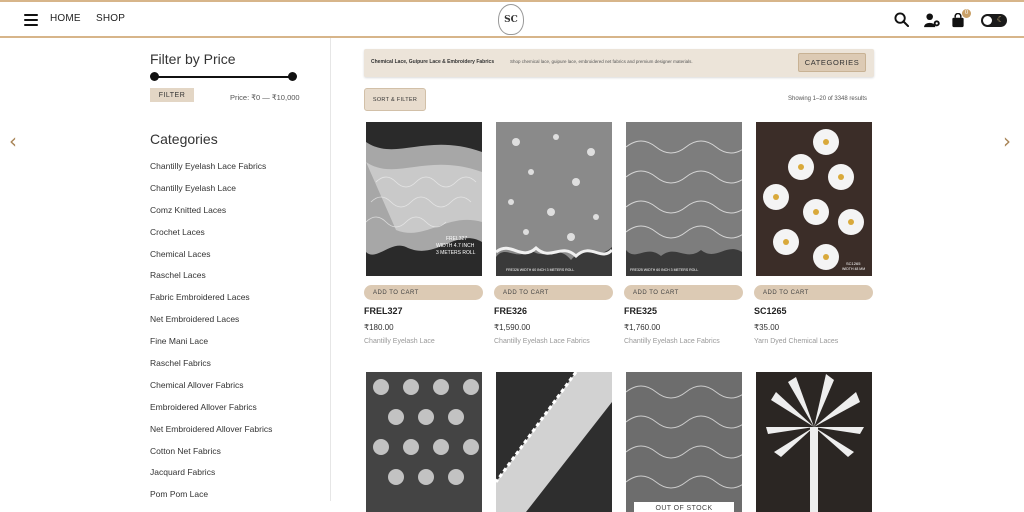  What do you see at coordinates (456, 253) in the screenshot?
I see `image-caption: 3 METERS ROLL` at bounding box center [456, 253].